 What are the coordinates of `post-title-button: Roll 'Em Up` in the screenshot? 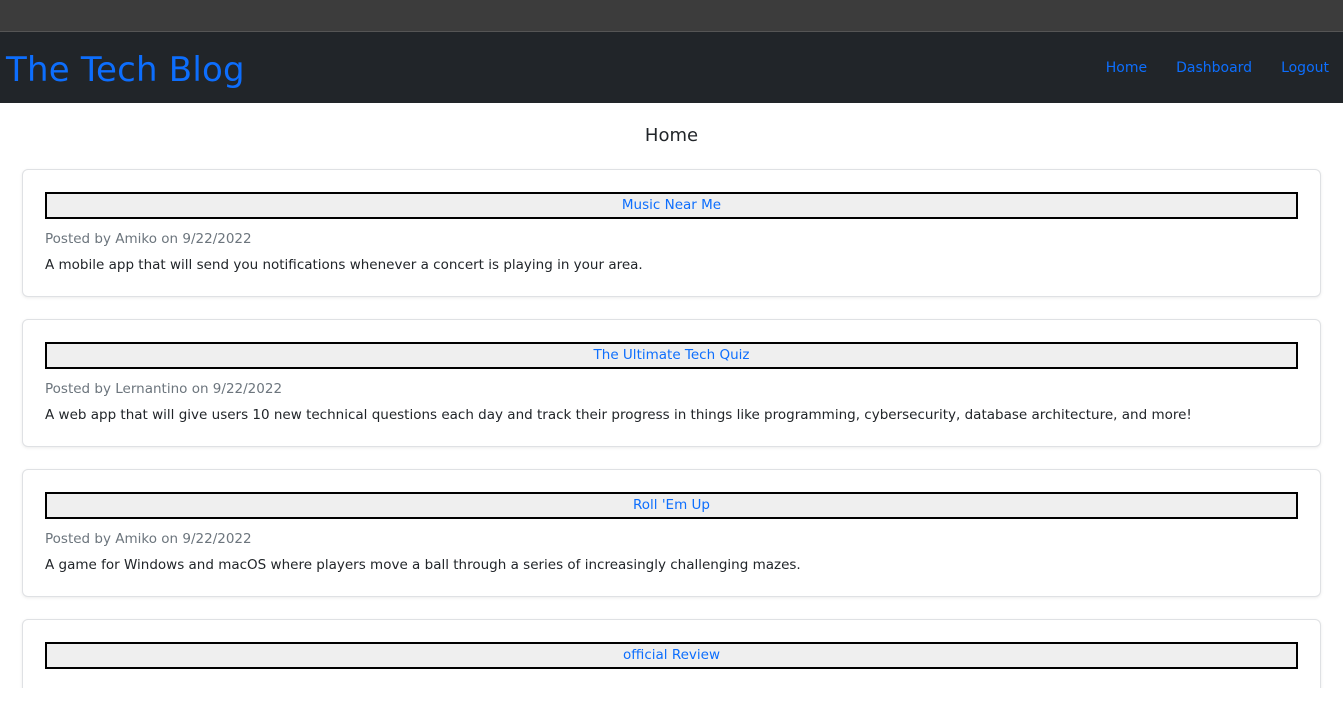 It's located at (671, 505).